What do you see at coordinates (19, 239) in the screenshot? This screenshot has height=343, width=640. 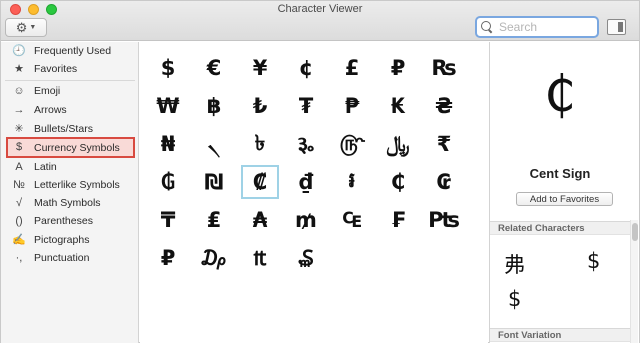 I see `writing-hand-icon: ✍` at bounding box center [19, 239].